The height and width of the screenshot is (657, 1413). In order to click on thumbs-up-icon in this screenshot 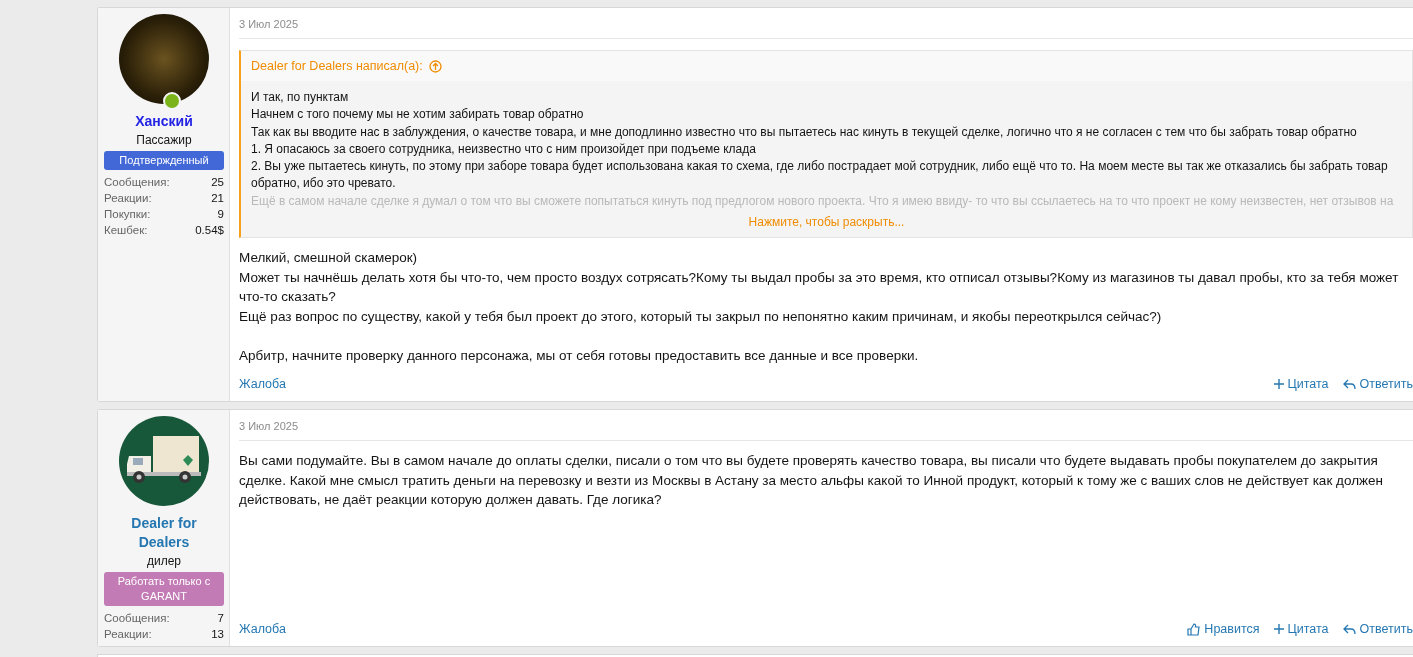, I will do `click(1194, 629)`.